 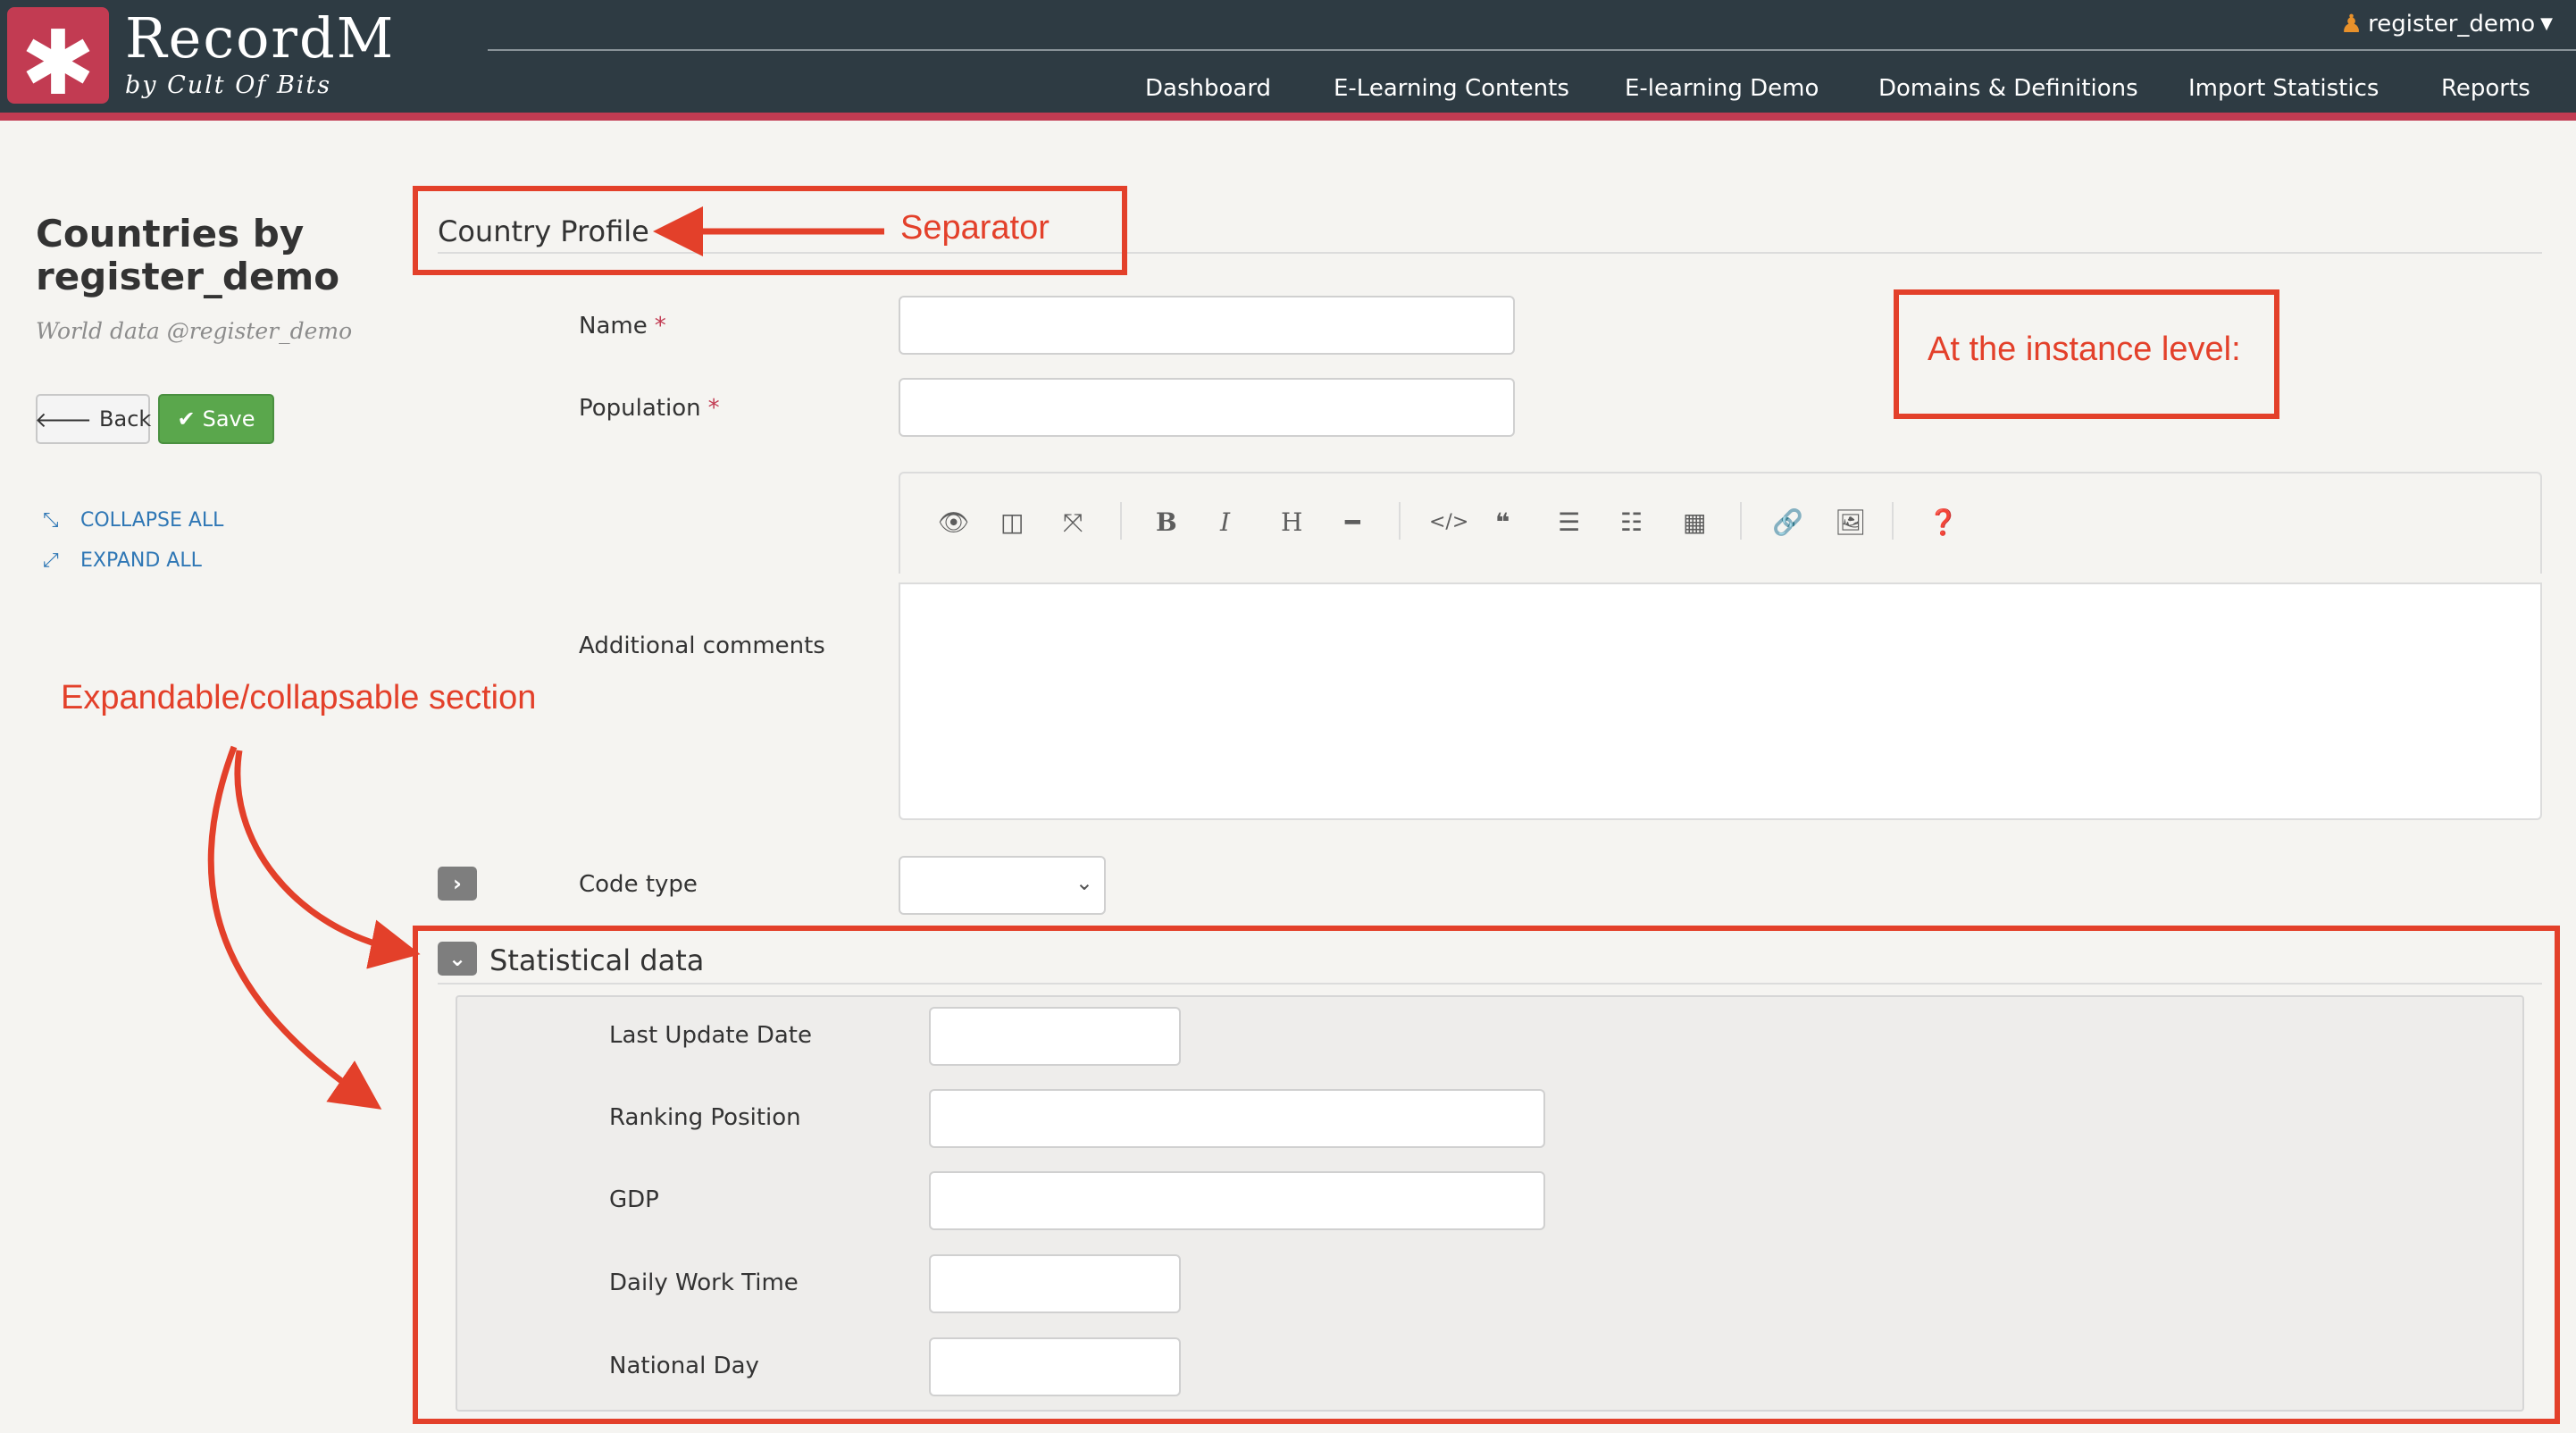 I want to click on section-arrow-upper, so click(x=328, y=860).